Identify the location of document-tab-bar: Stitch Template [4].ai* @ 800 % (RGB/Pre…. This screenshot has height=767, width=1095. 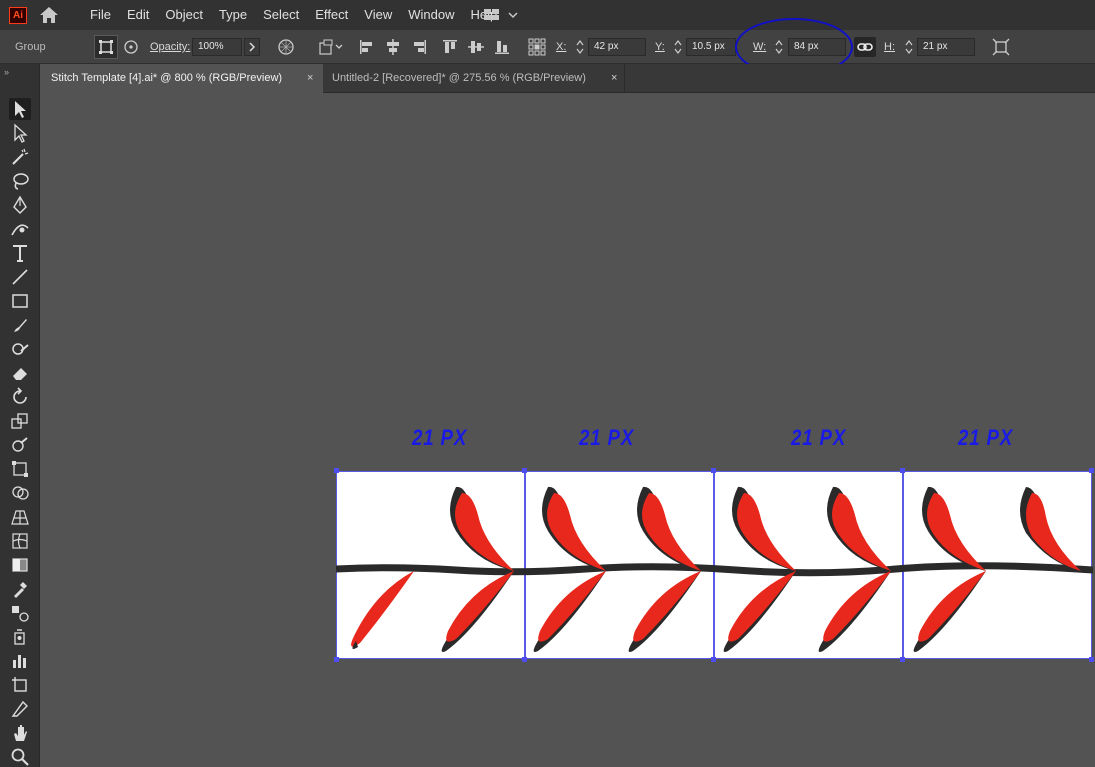
(568, 78).